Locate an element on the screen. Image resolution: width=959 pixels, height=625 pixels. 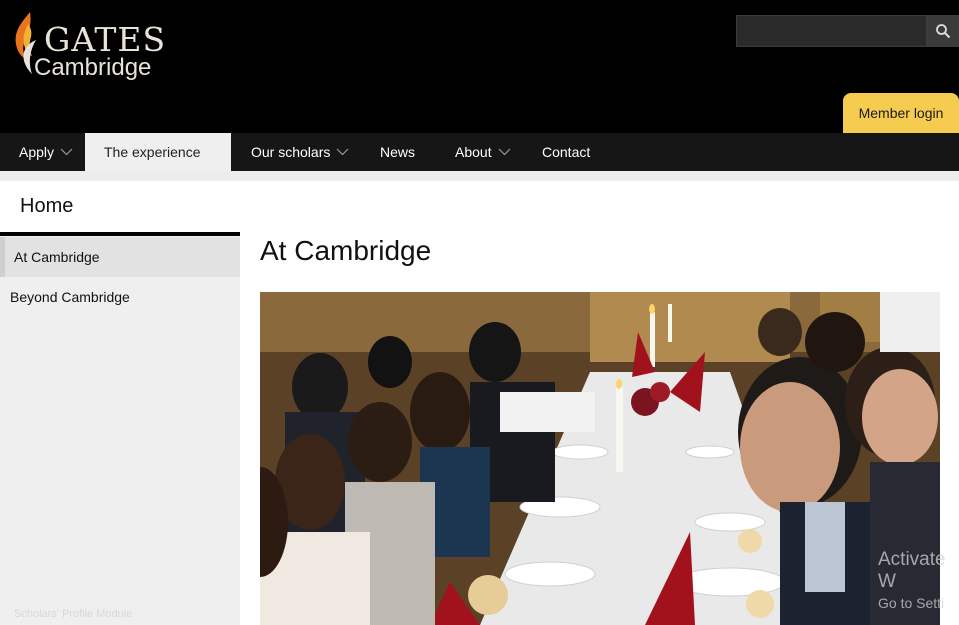
nav-item-our-scholars: Our scholars is located at coordinates (295, 152).